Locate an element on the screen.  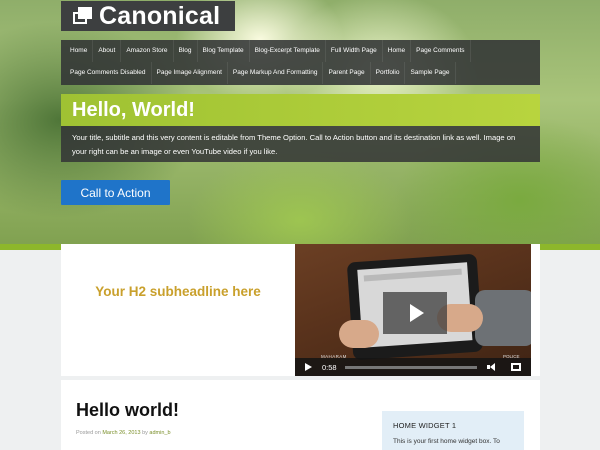
post-meta-by: by is located at coordinates (145, 433).